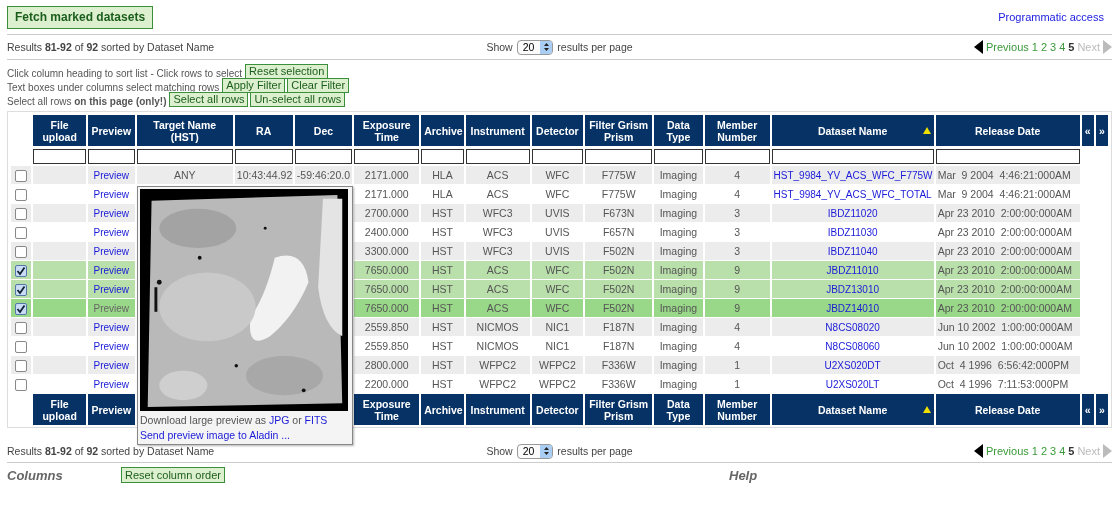 The width and height of the screenshot is (1118, 512). Describe the element at coordinates (737, 308) in the screenshot. I see `table-cell: 9` at that location.